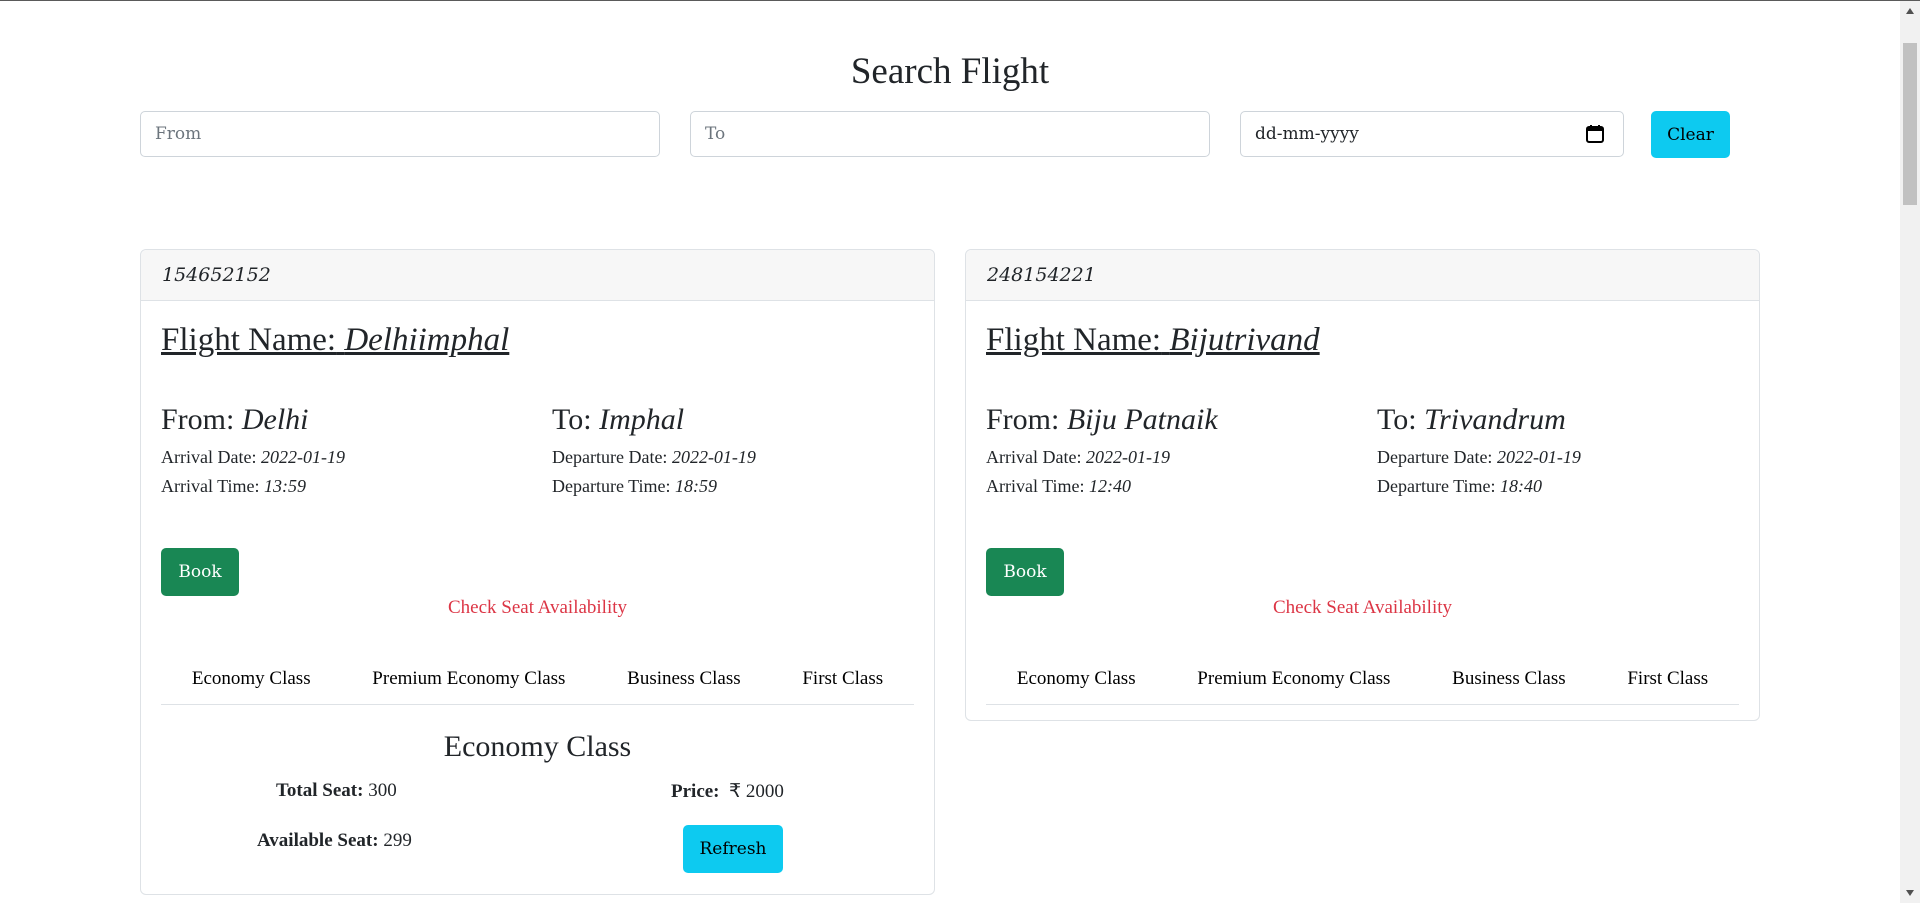 The image size is (1920, 903). What do you see at coordinates (1432, 134) in the screenshot?
I see `date-input: dd-mm-yyyy` at bounding box center [1432, 134].